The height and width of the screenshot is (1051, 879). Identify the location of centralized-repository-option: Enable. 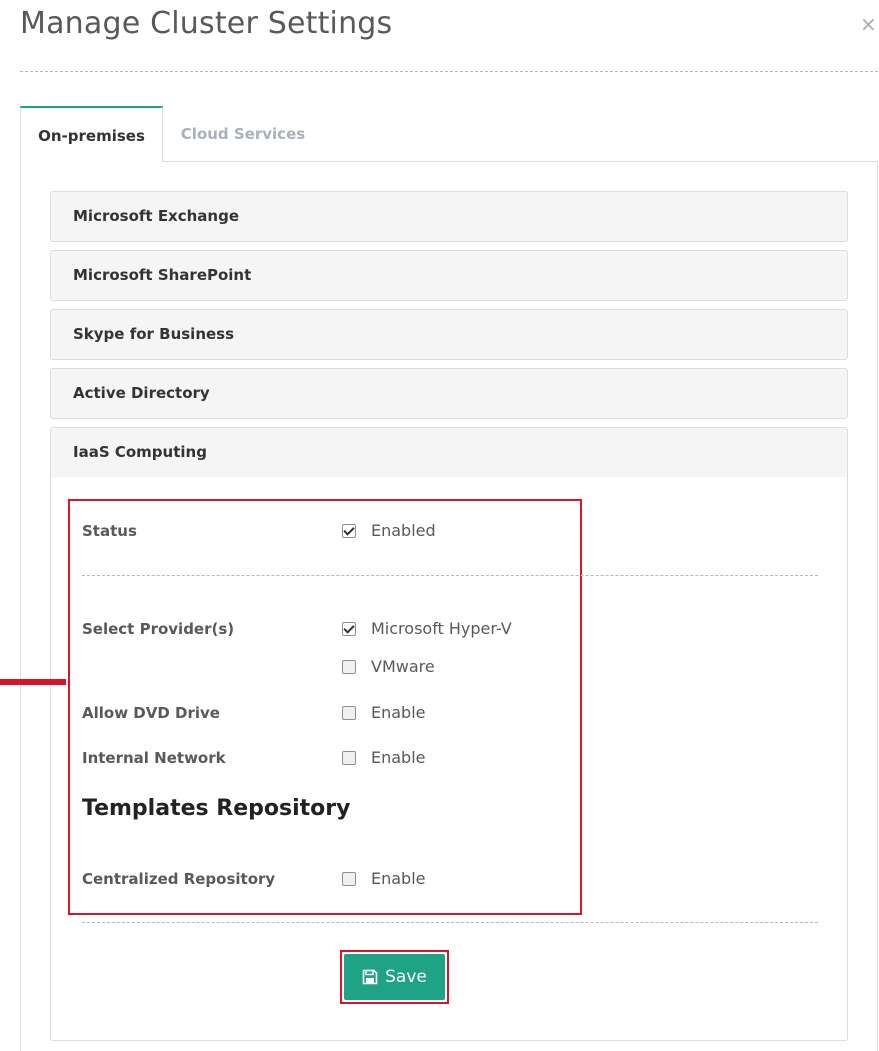
(384, 879).